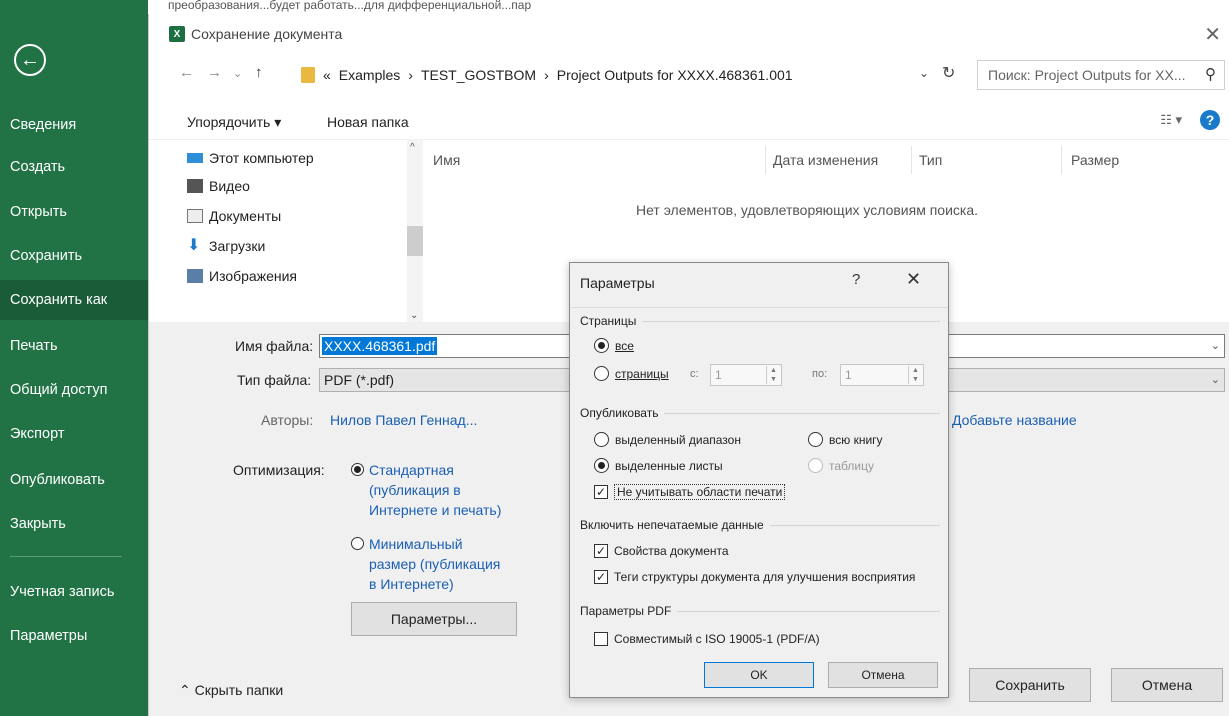 The image size is (1229, 716). What do you see at coordinates (619, 413) in the screenshot?
I see `group-publish-label: Опубликовать` at bounding box center [619, 413].